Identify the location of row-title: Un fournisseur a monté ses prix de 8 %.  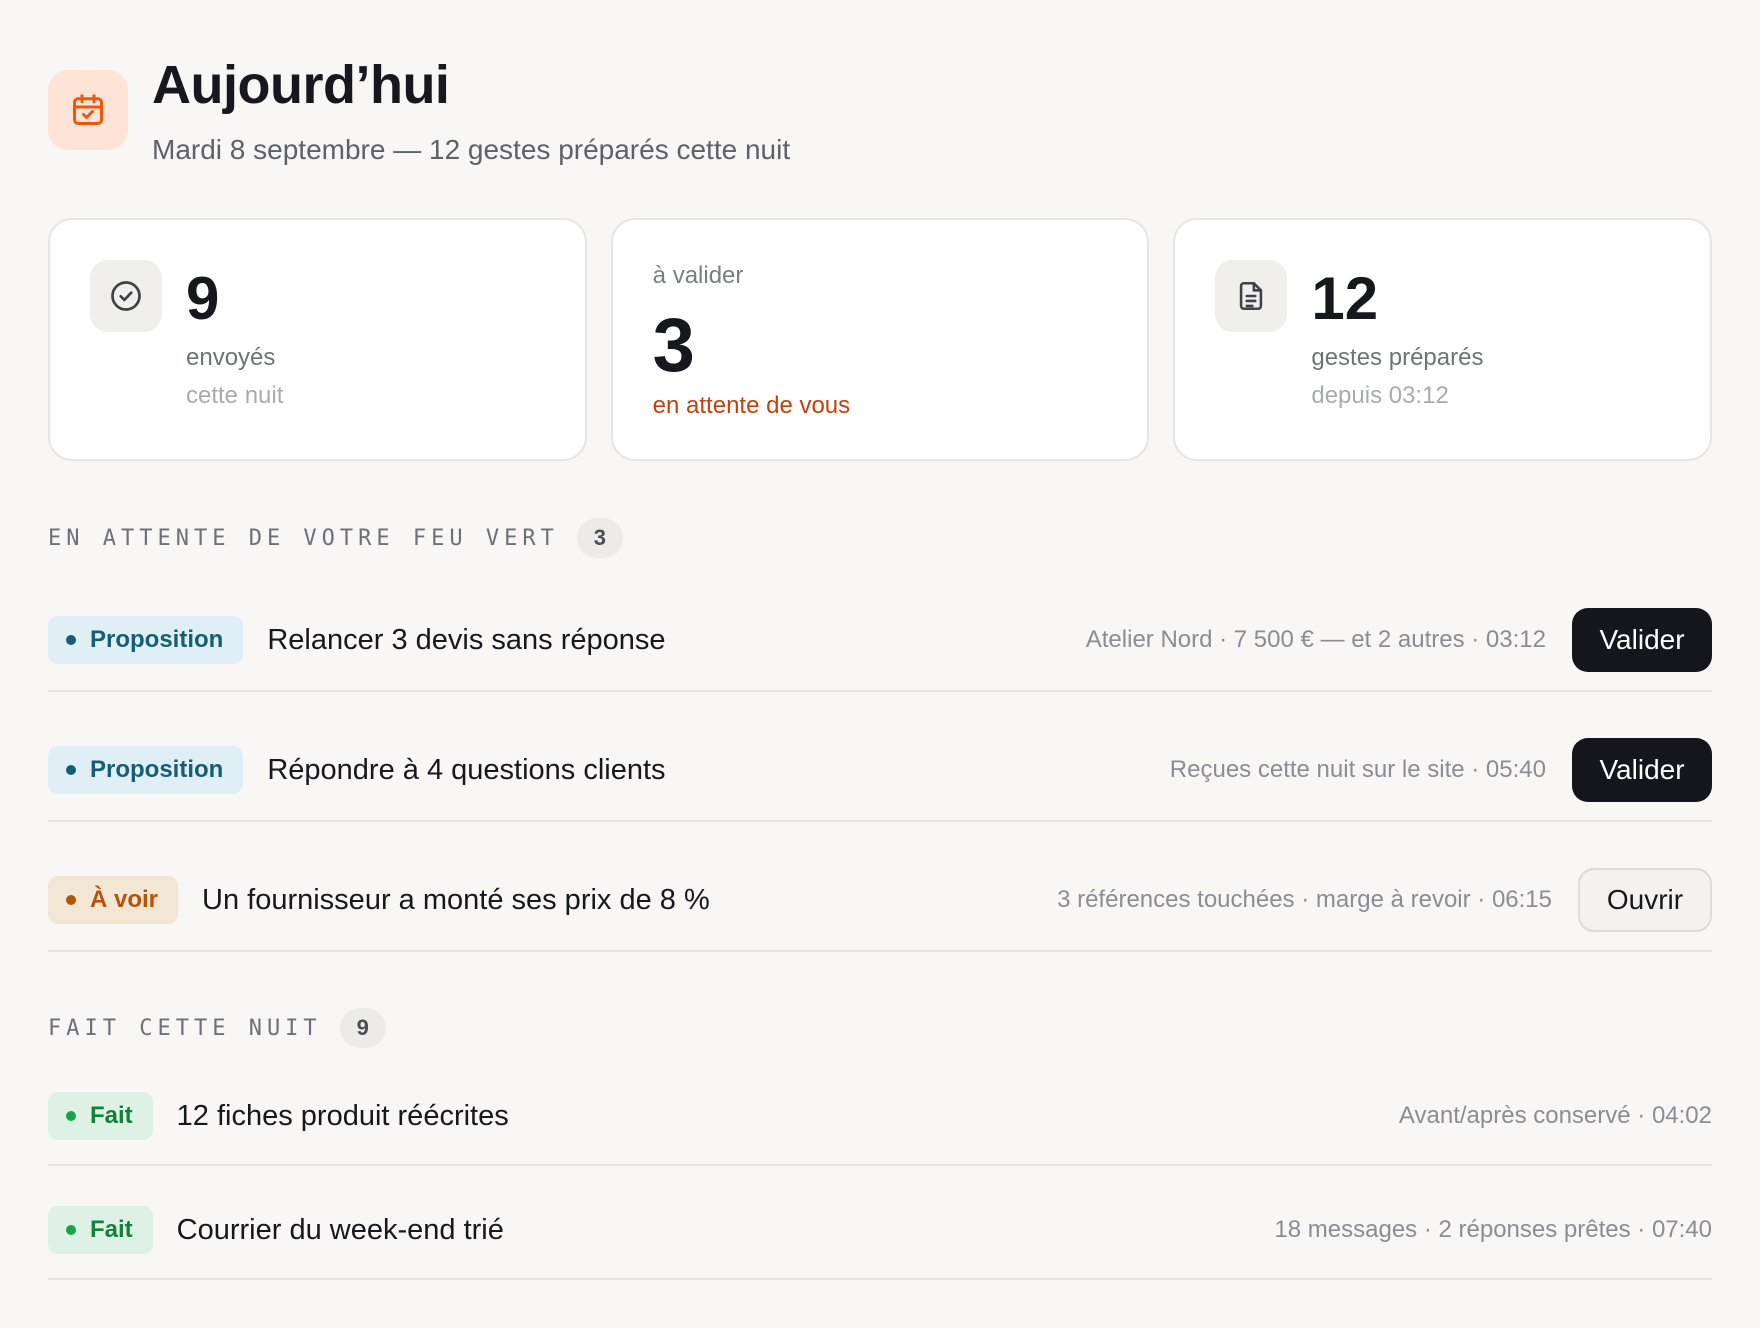
(456, 899).